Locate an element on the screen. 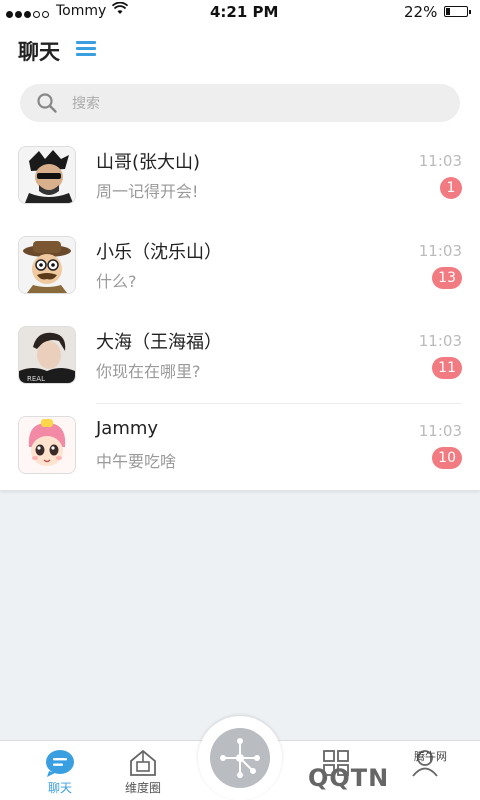  chat-item: REAL 大海（王海福） 你现在在哪里? 11:03 11 is located at coordinates (240, 359).